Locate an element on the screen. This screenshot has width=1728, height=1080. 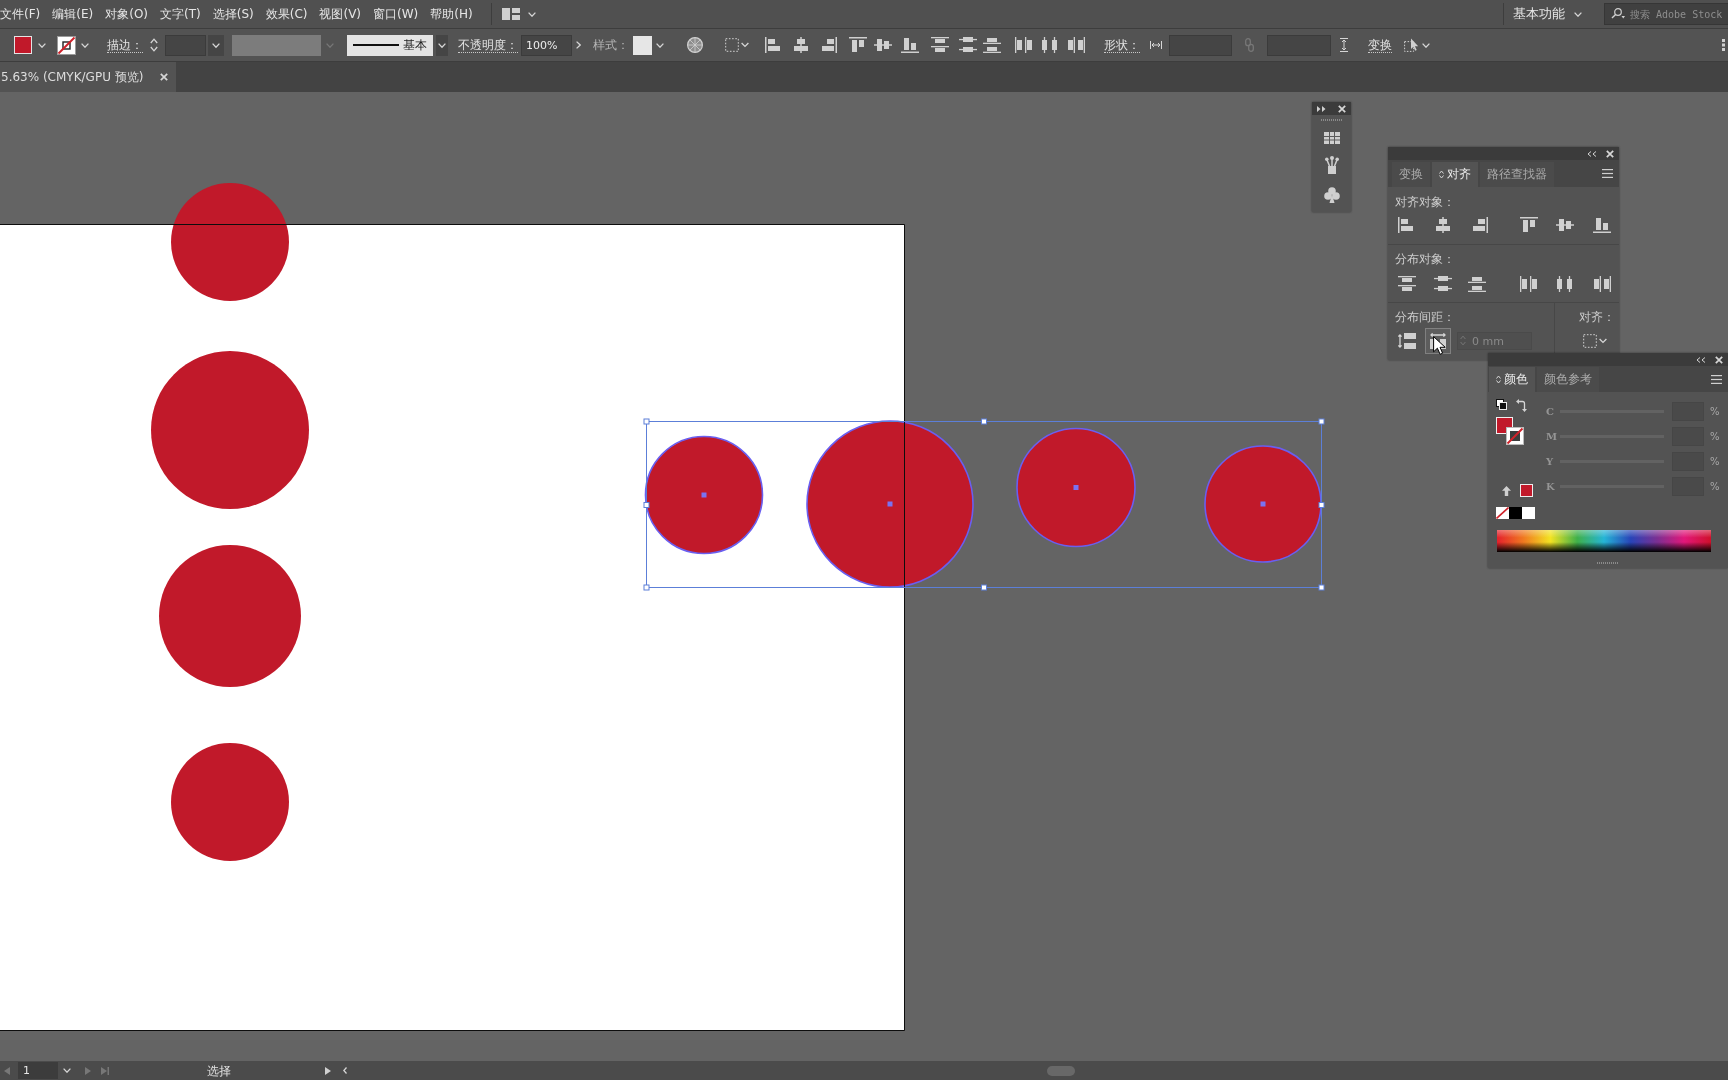
swap-arrow-icon is located at coordinates (1521, 405).